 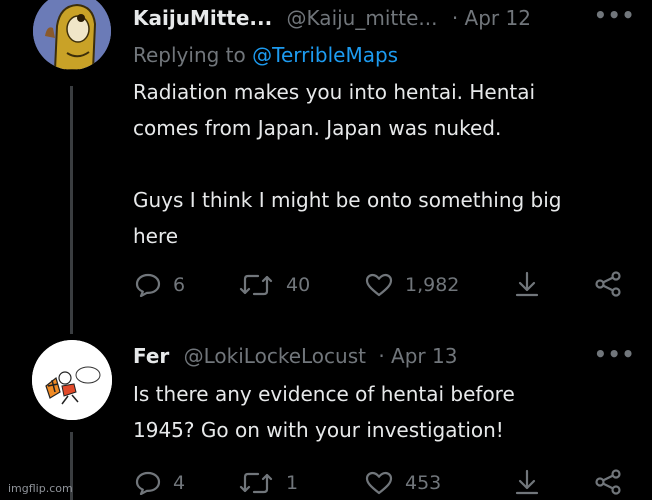 I want to click on like-count: 453, so click(x=423, y=483).